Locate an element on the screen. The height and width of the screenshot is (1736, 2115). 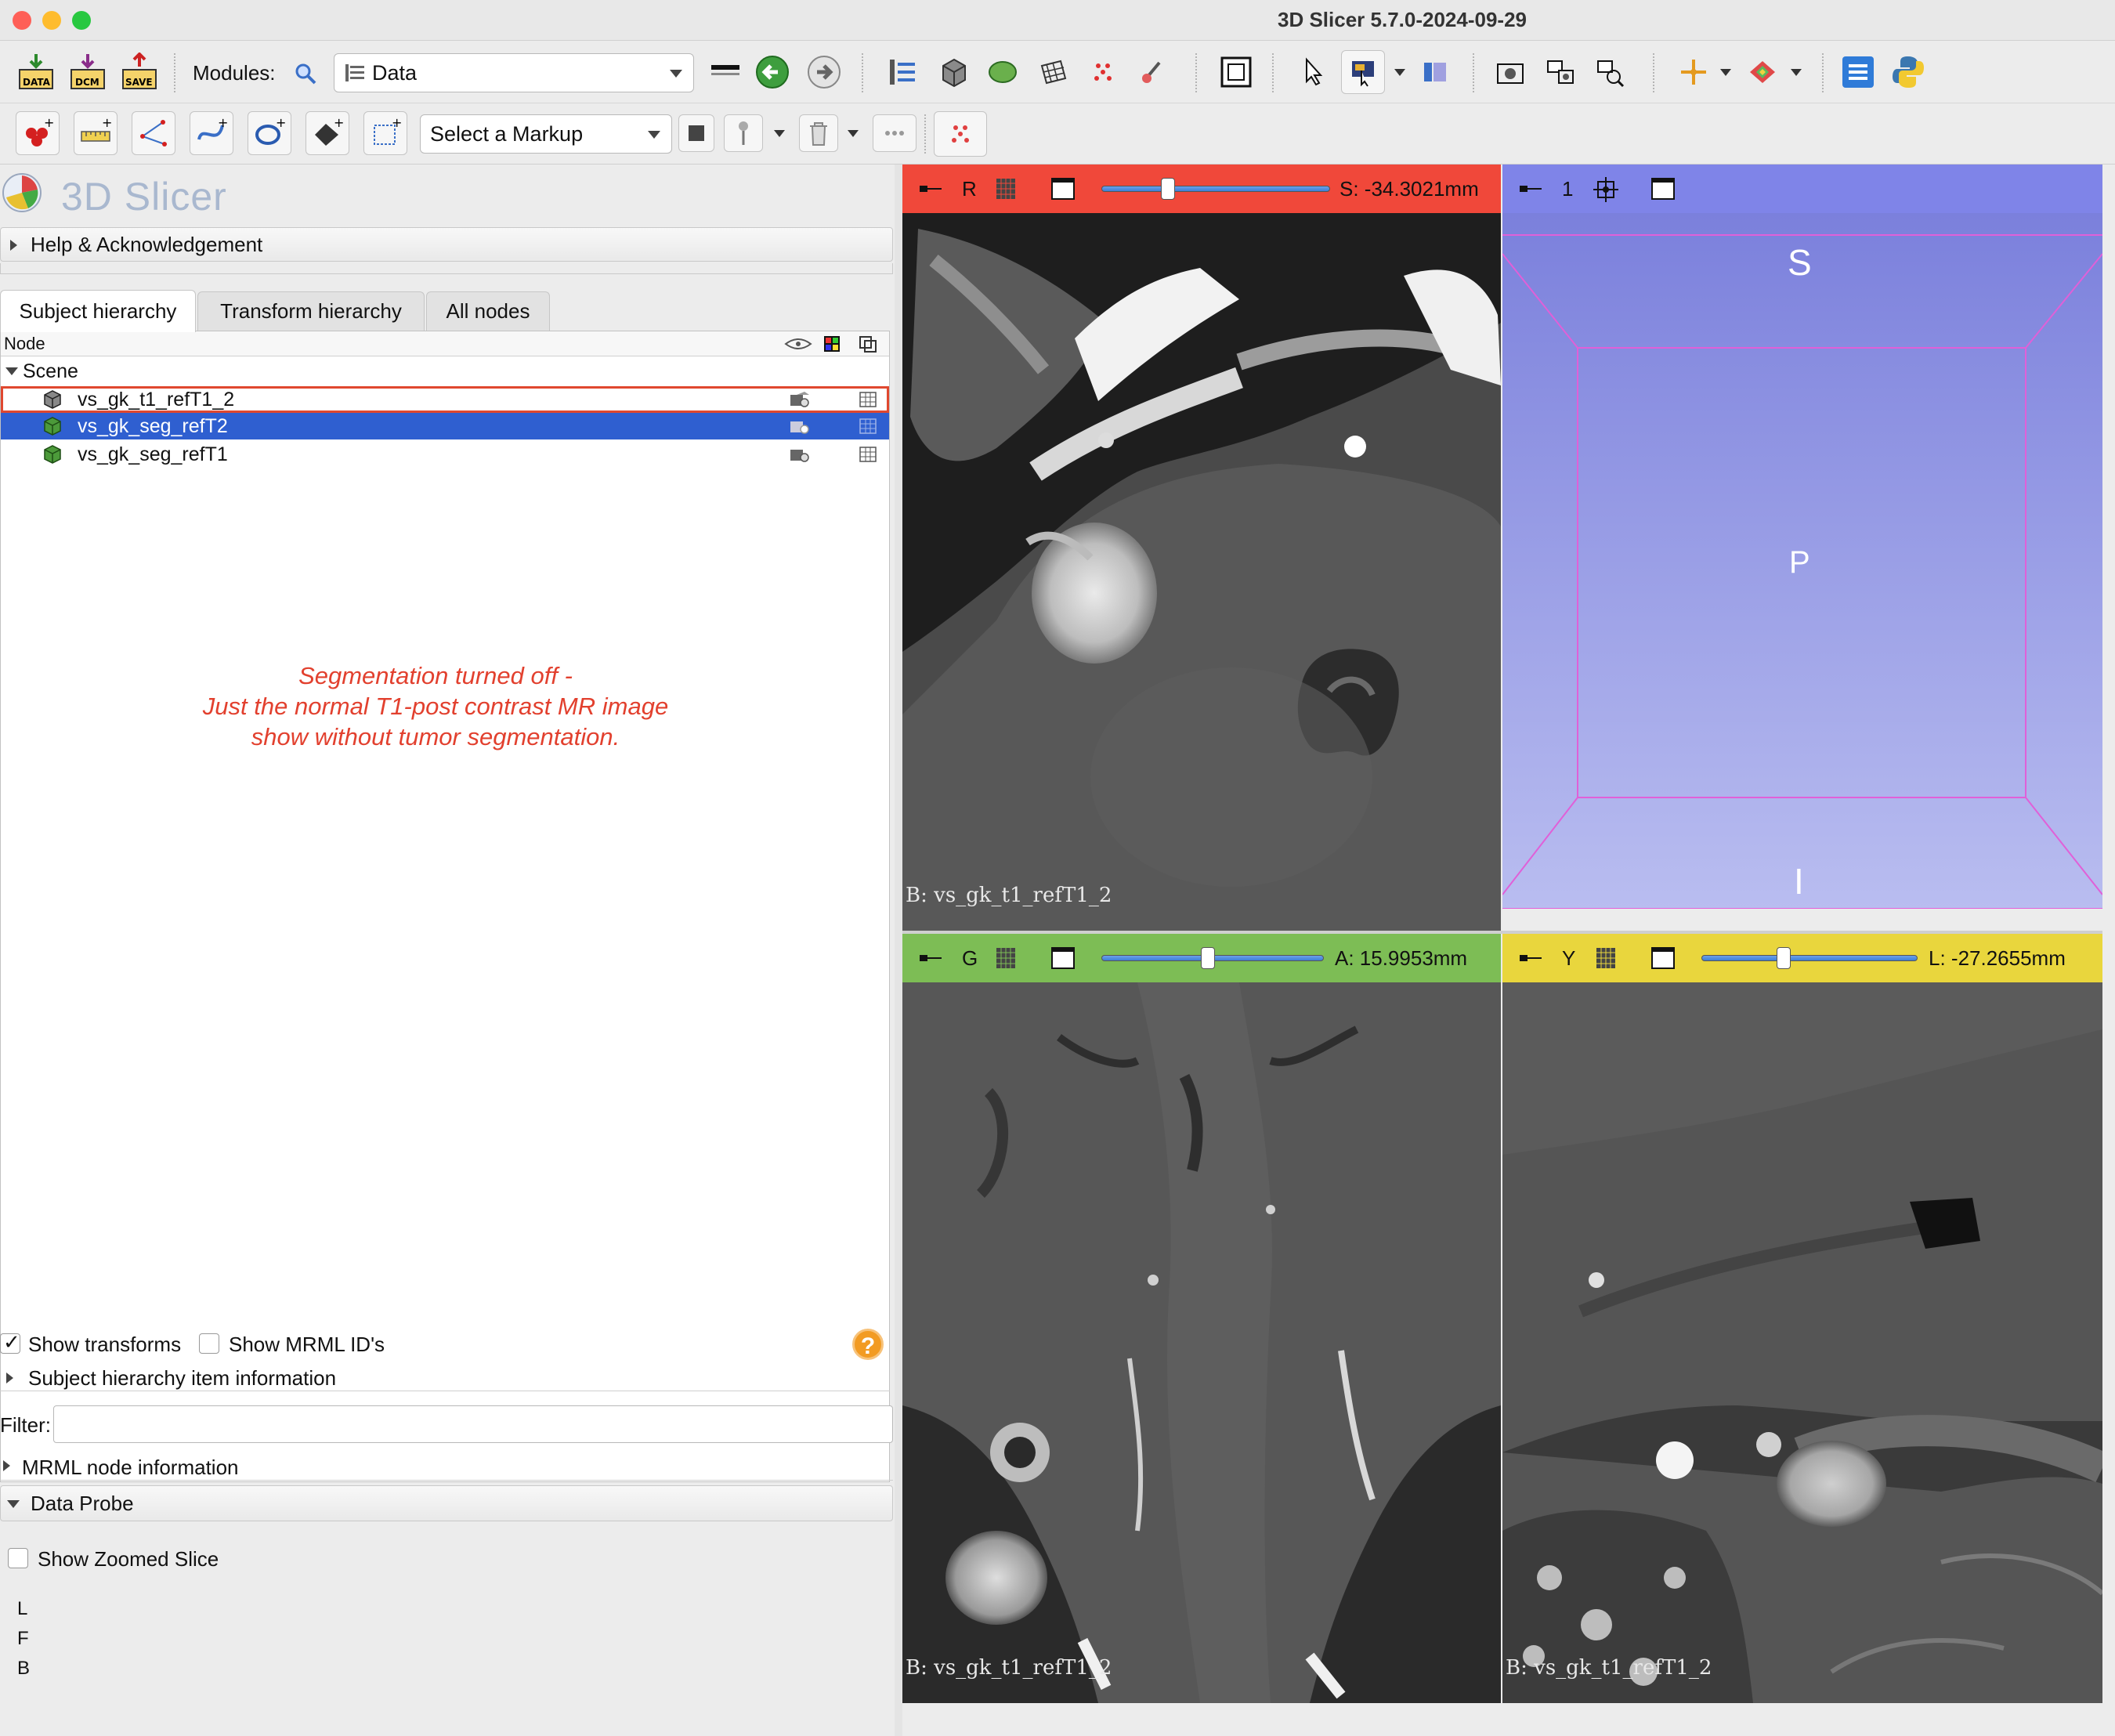
more-markup-options-button is located at coordinates (894, 133).